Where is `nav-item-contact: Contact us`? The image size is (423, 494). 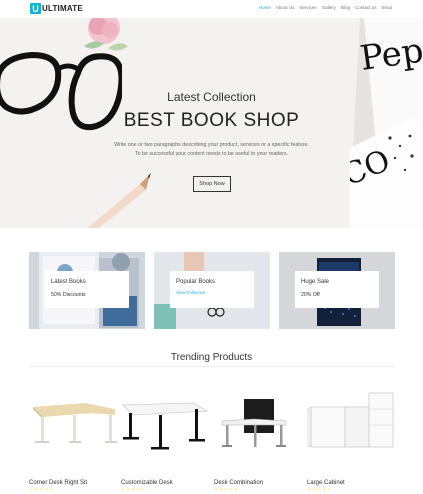 nav-item-contact: Contact us is located at coordinates (366, 7).